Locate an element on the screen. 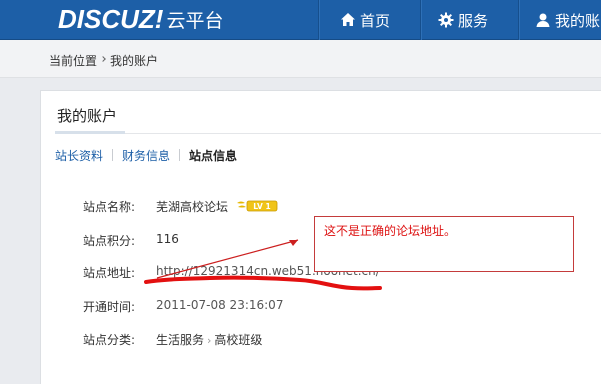 The image size is (601, 384). site-name-value: 芜湖高校论坛 LV 1 is located at coordinates (217, 207).